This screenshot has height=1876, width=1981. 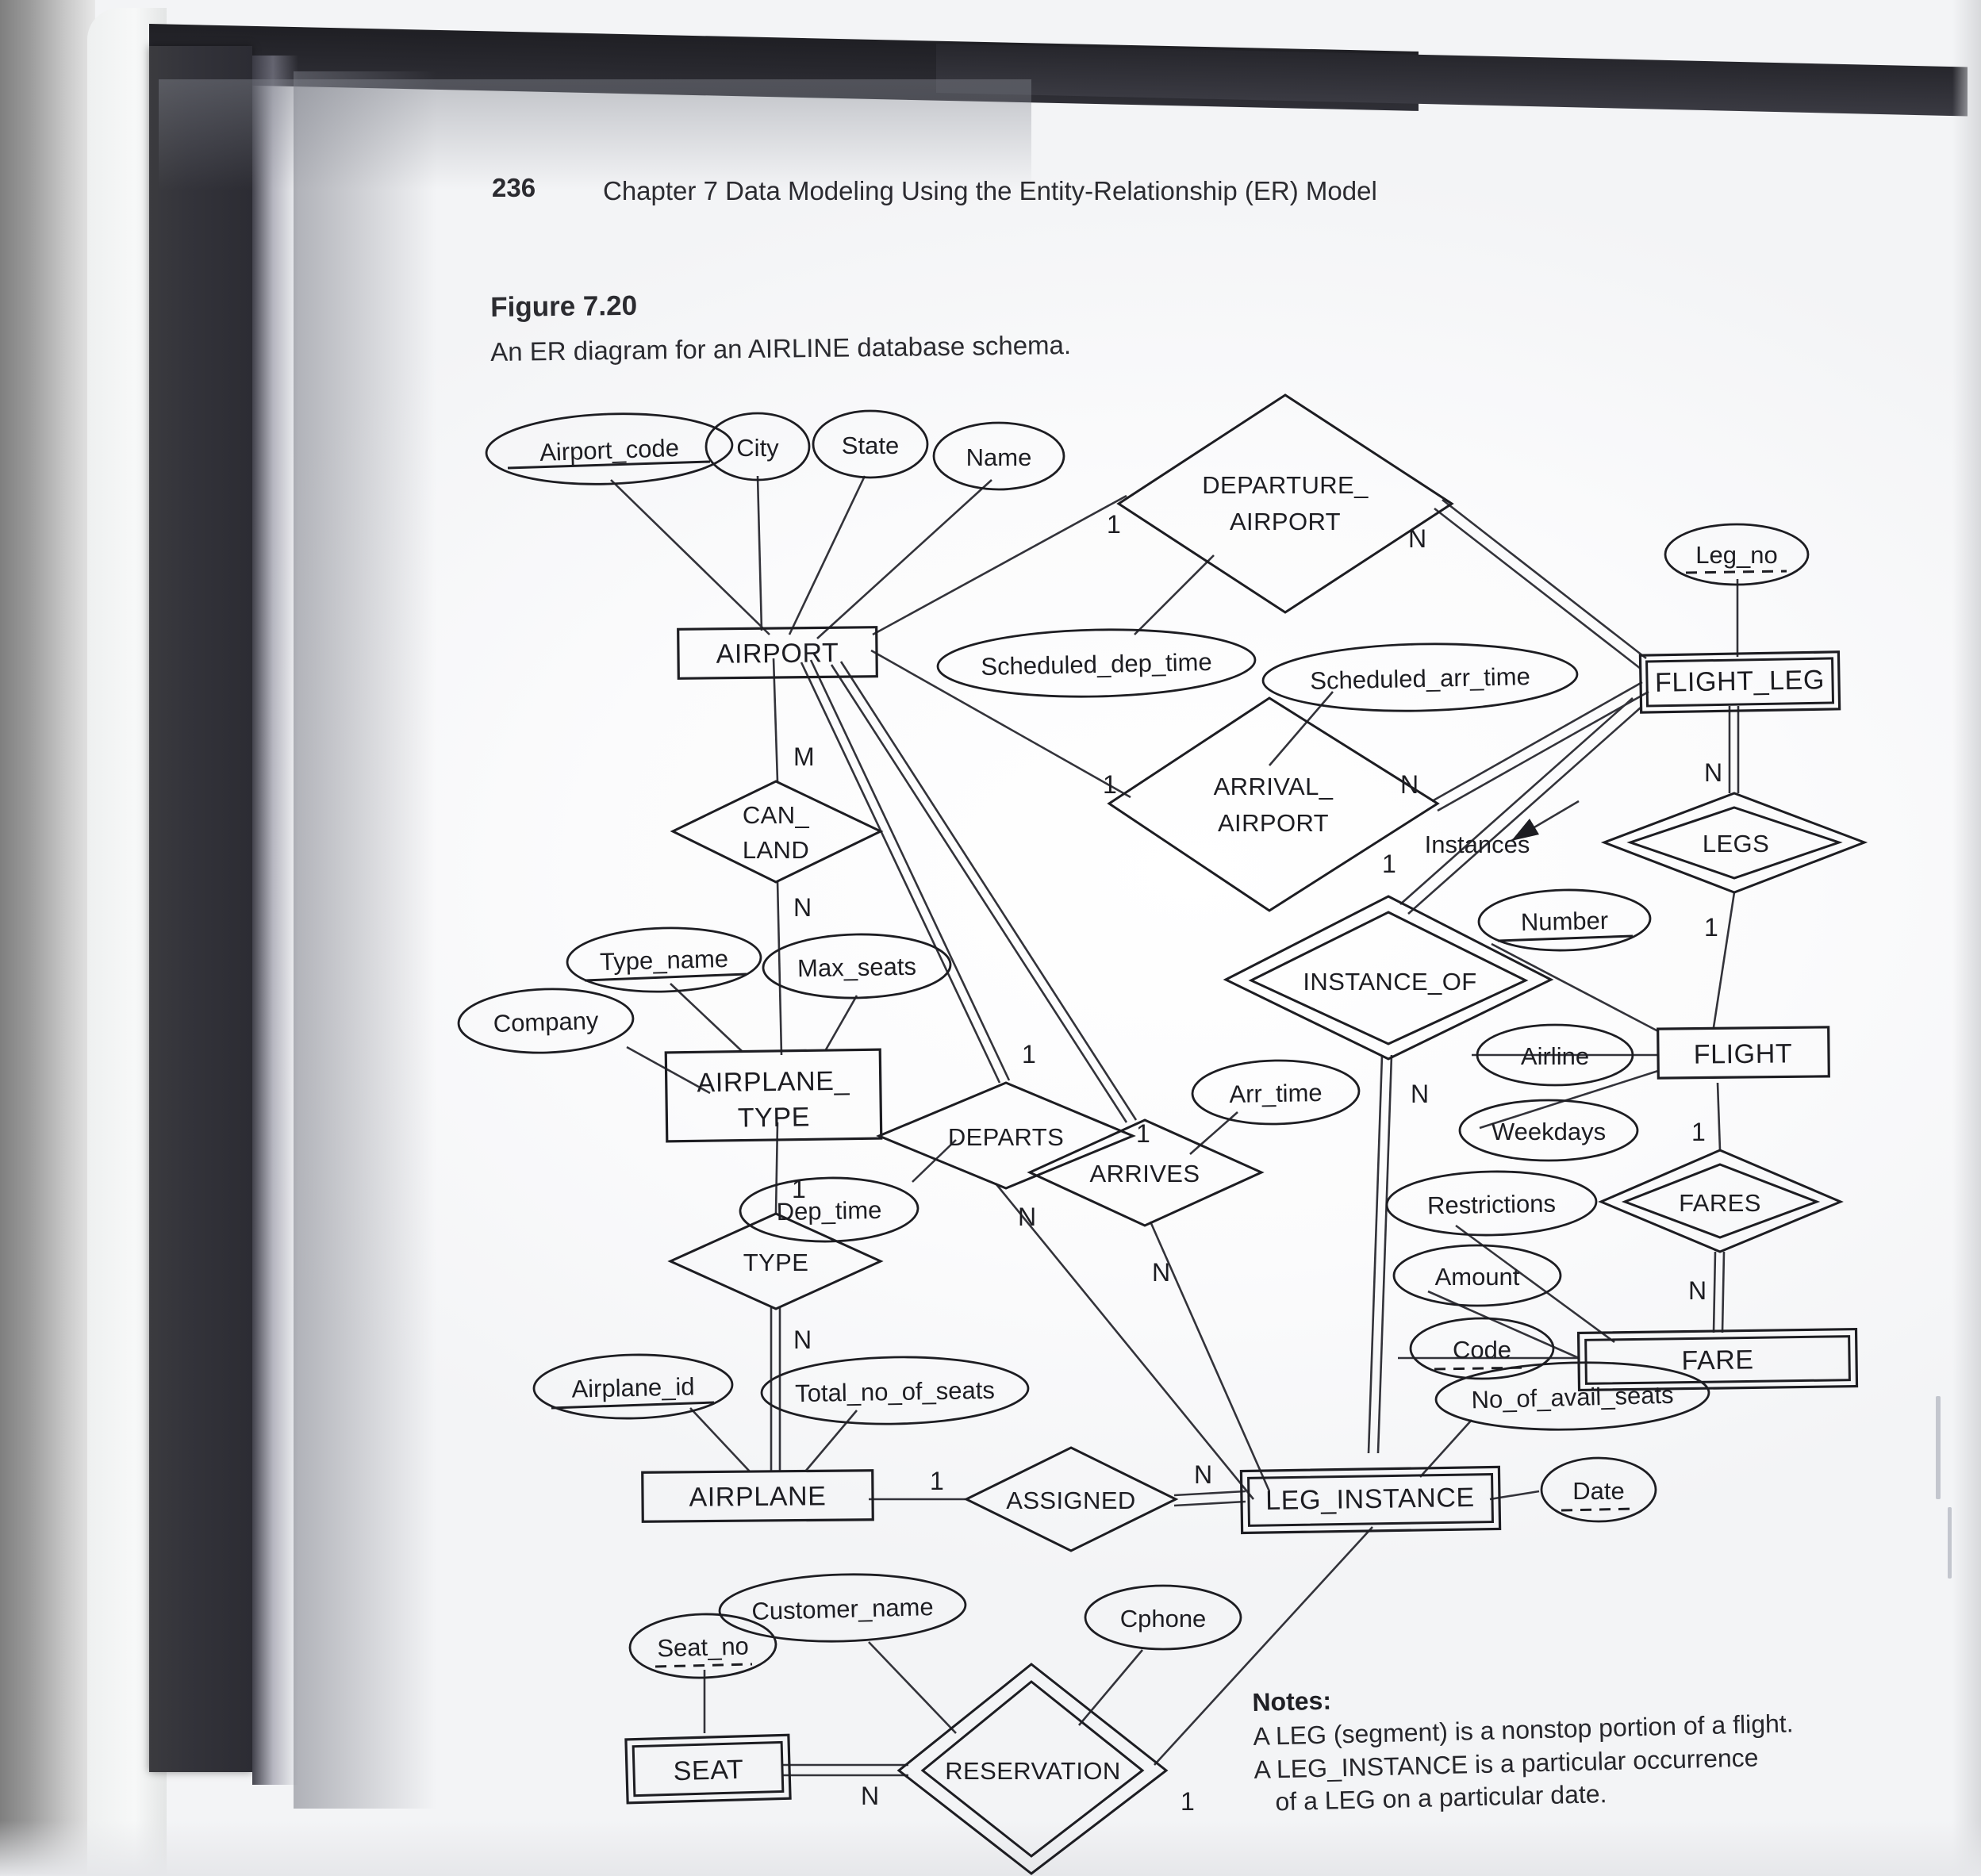 I want to click on attribute-state: State, so click(x=870, y=444).